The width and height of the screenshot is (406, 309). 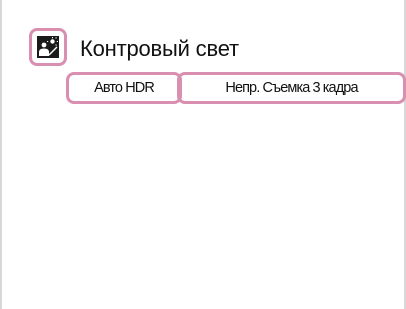 I want to click on screen-left-edge, so click(x=1, y=154).